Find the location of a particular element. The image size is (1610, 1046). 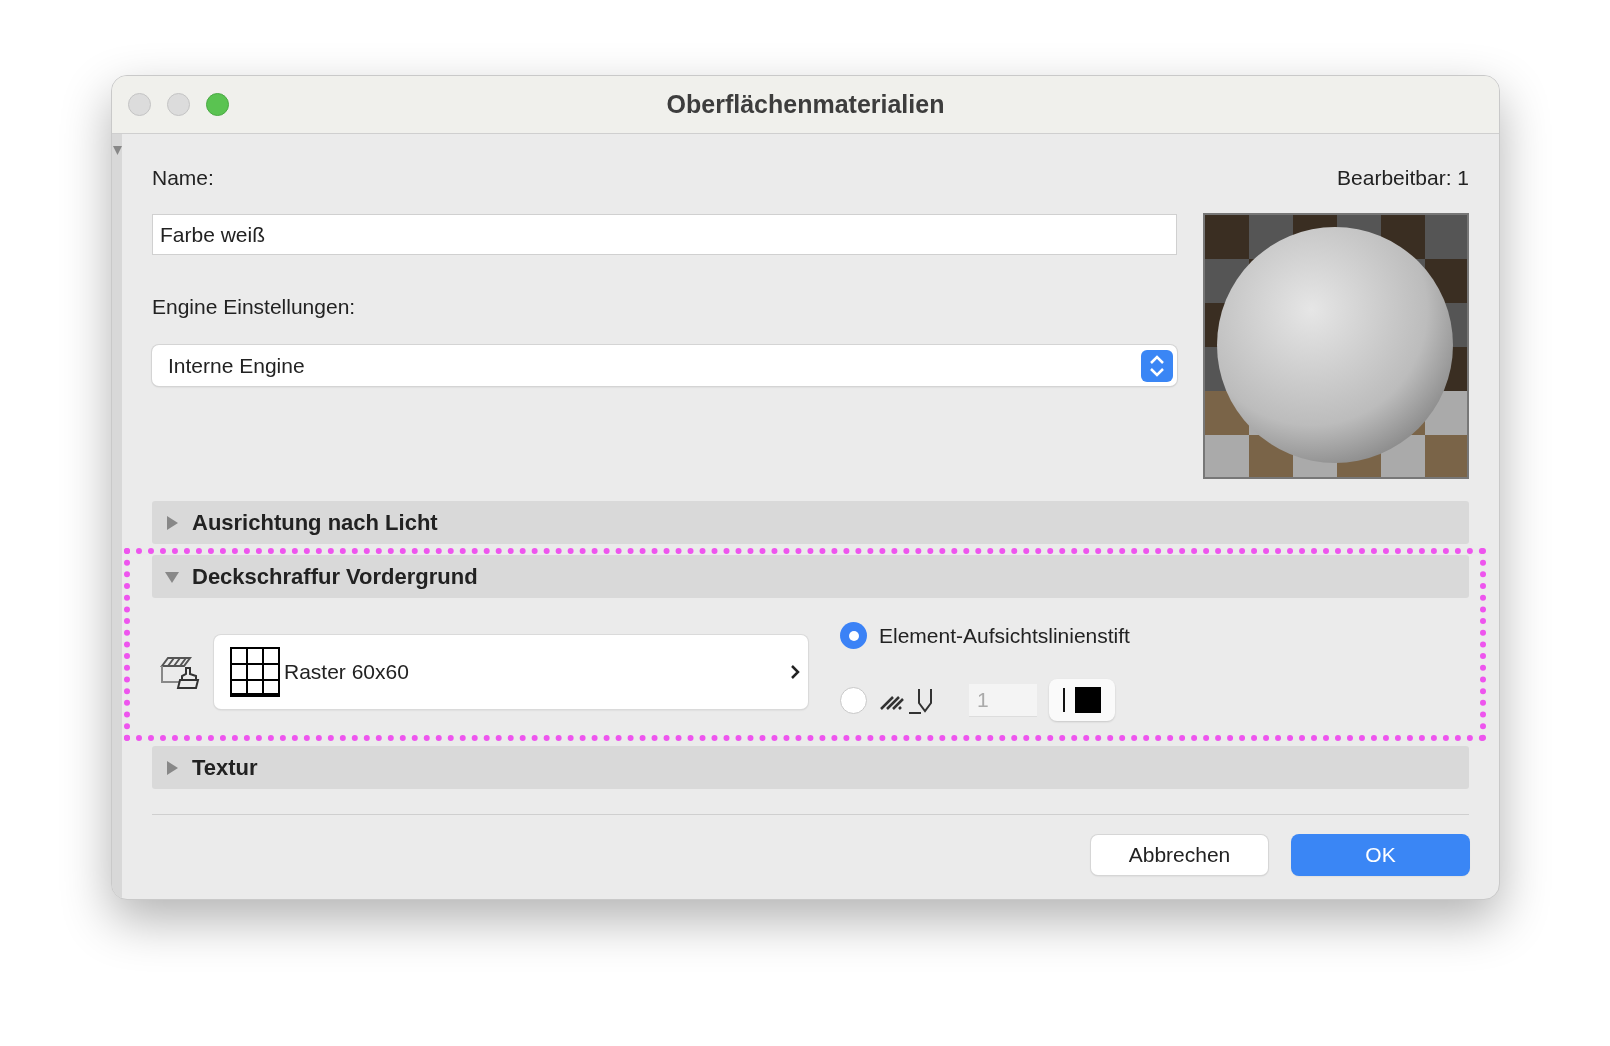

collapse-triangle-icon is located at coordinates (117, 150).